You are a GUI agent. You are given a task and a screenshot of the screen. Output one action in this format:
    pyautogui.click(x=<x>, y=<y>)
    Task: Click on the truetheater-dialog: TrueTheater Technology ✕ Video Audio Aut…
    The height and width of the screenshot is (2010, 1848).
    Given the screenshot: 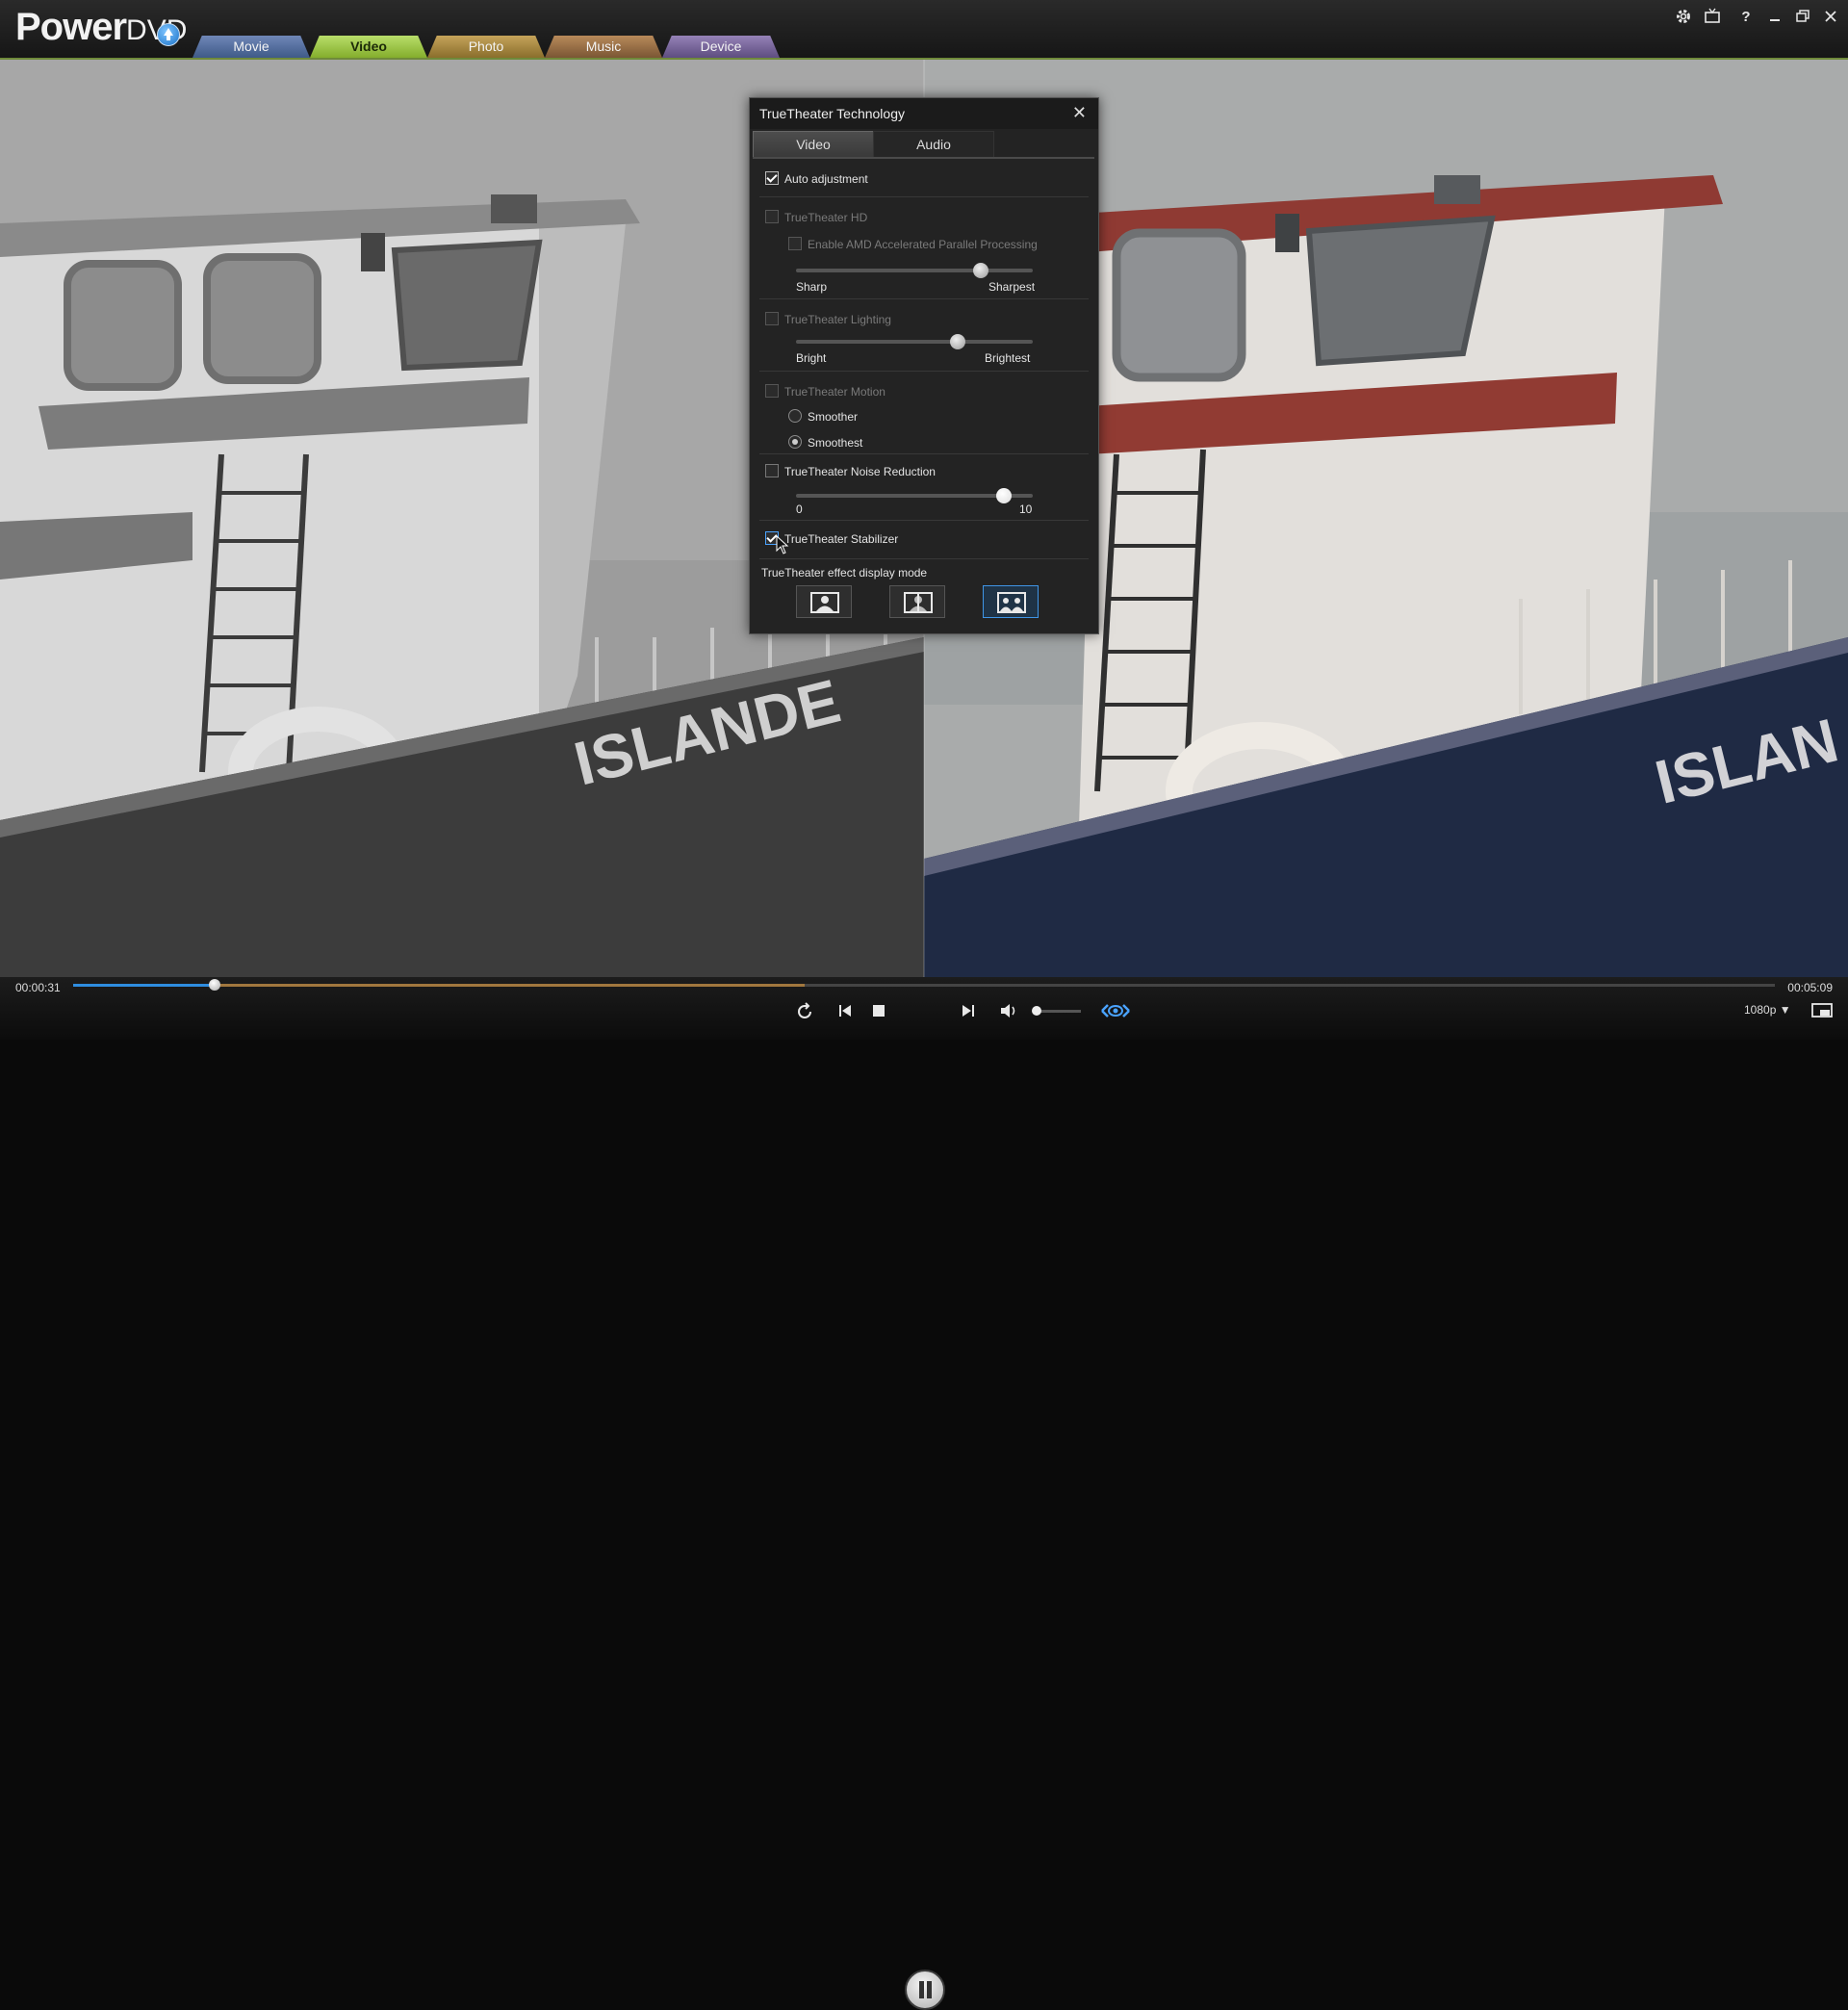 What is the action you would take?
    pyautogui.click(x=924, y=365)
    